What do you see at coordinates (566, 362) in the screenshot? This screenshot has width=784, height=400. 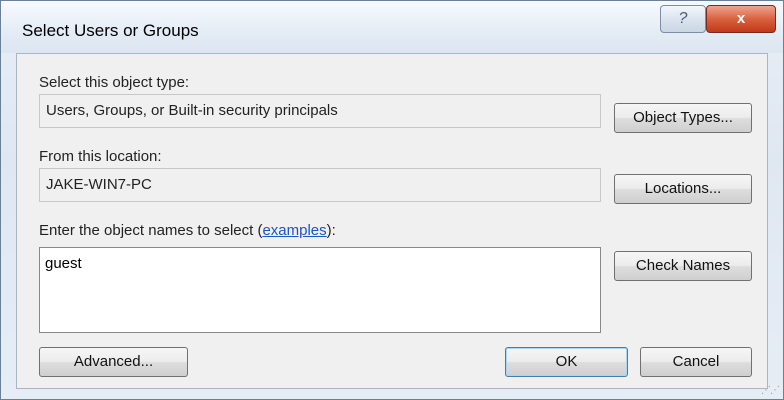 I see `ok-button: OK` at bounding box center [566, 362].